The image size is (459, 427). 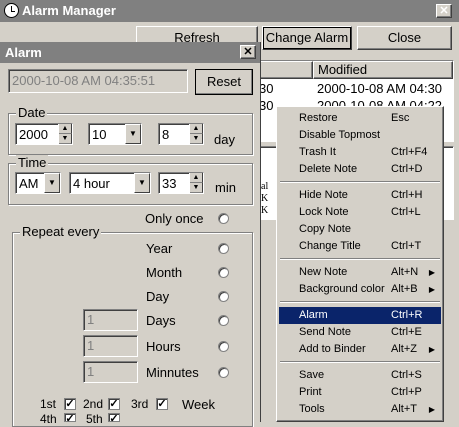 I want to click on week-4th-label: 4th, so click(x=48, y=419).